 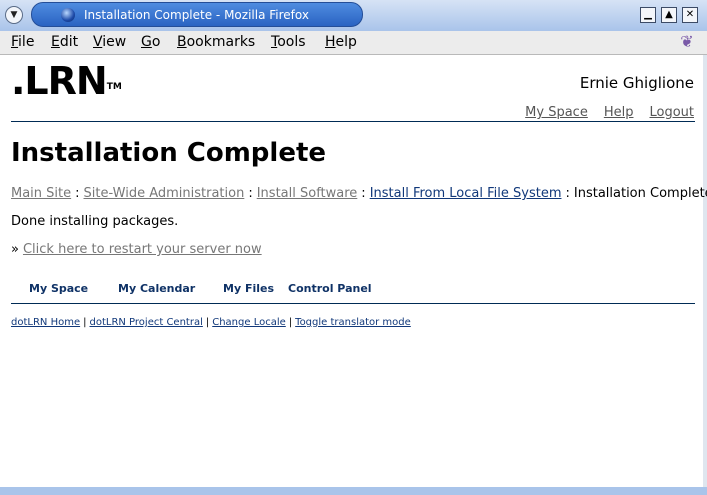 I want to click on tab-control-panel: Control Panel, so click(x=330, y=288).